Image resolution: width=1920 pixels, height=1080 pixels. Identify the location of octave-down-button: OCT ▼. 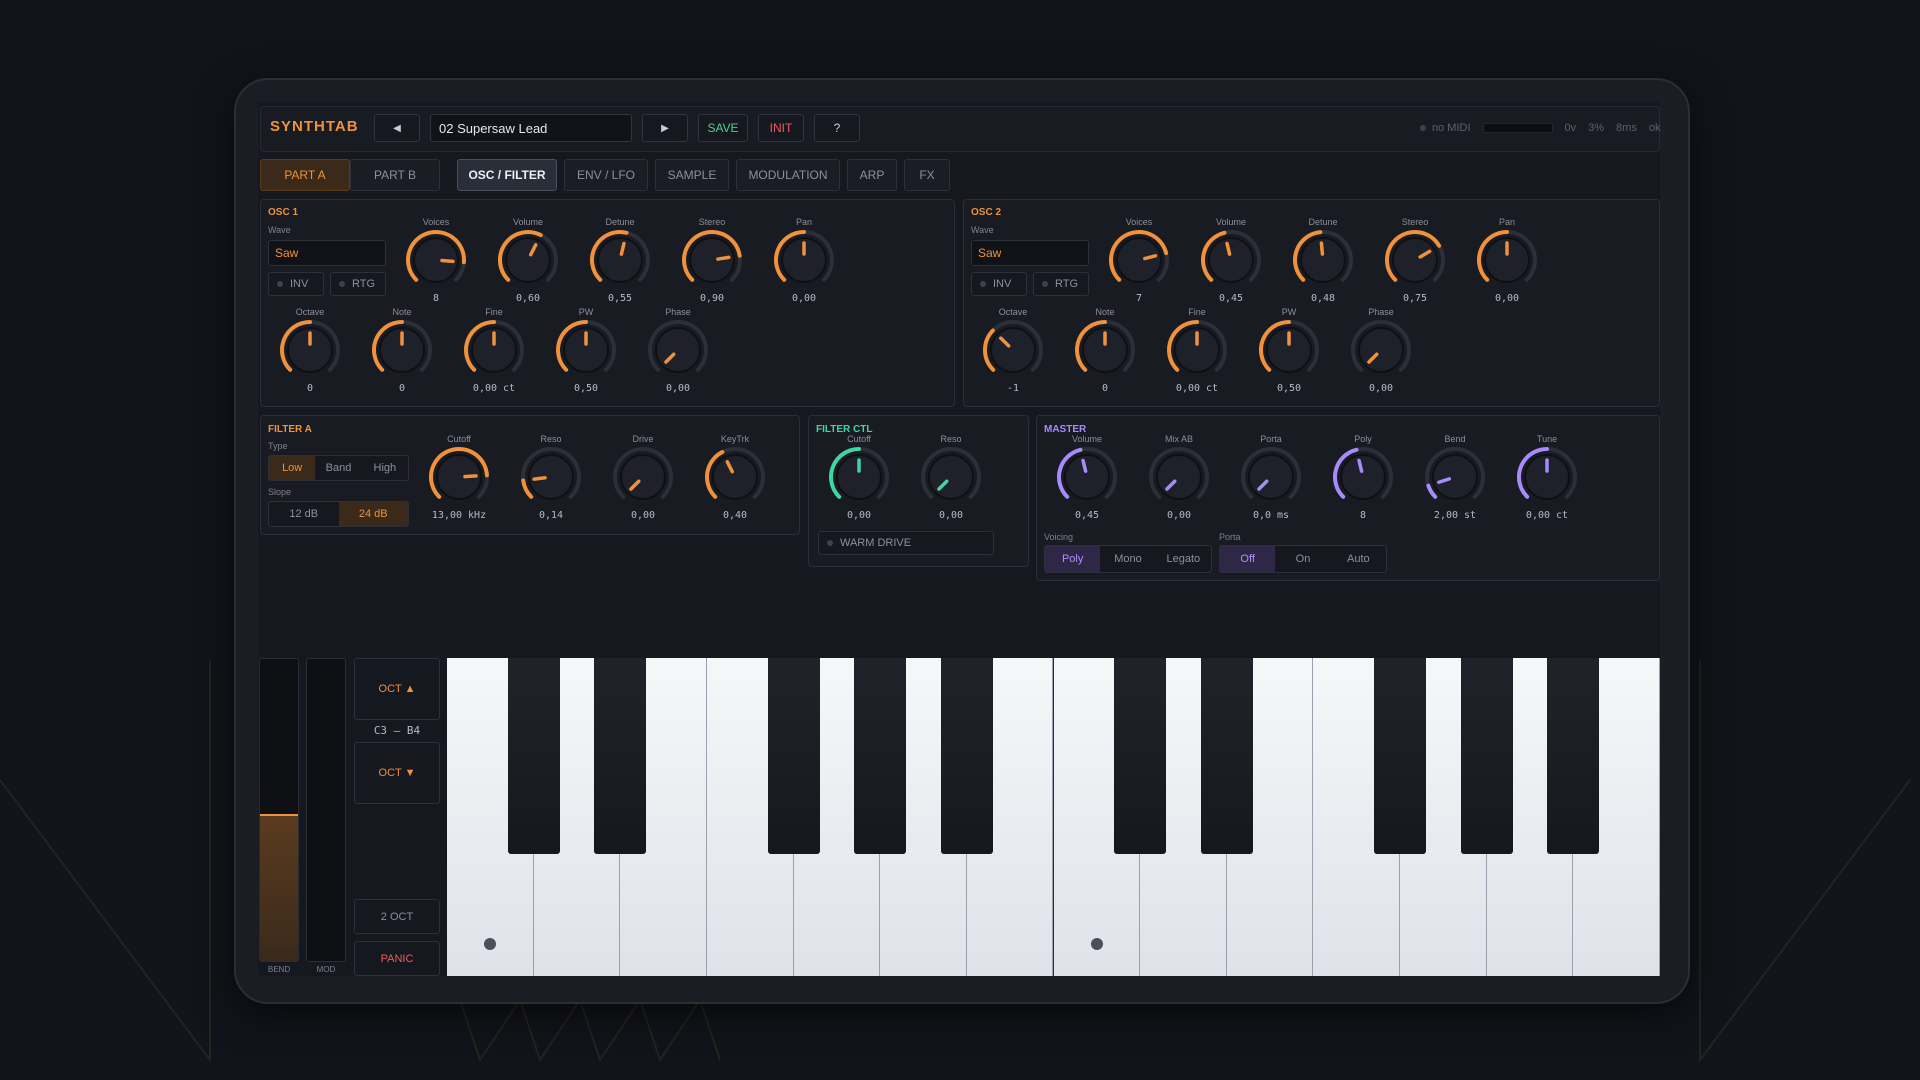
(397, 773).